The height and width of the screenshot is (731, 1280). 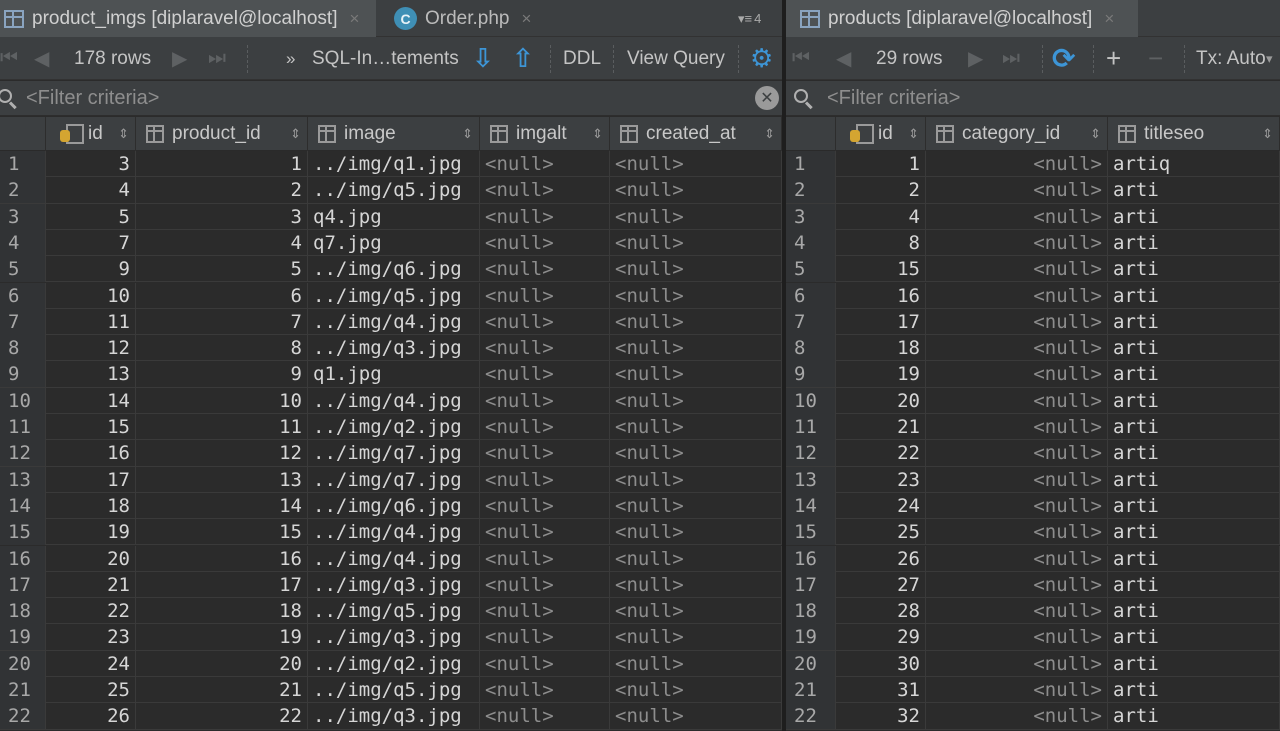 I want to click on table-row: 19 29 <null> arti, so click(x=1033, y=637).